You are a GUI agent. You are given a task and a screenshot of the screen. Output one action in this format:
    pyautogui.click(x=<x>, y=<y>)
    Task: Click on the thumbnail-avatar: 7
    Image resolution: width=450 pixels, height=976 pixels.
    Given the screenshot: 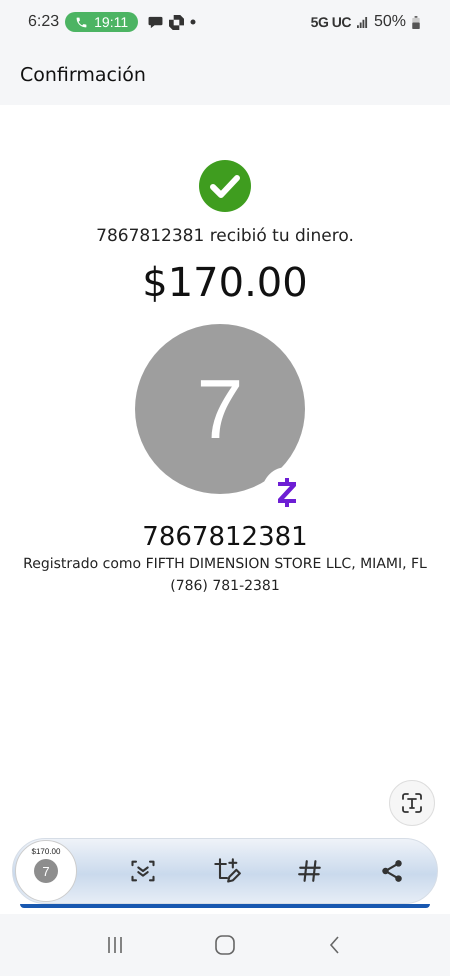 What is the action you would take?
    pyautogui.click(x=46, y=871)
    